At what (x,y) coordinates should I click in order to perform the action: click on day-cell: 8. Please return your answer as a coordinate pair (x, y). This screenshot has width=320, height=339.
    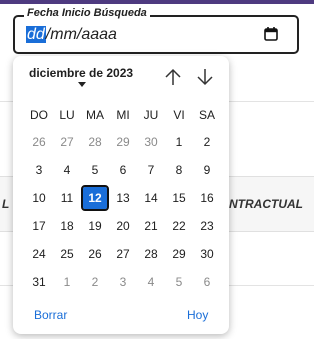
    Looking at the image, I should click on (179, 170).